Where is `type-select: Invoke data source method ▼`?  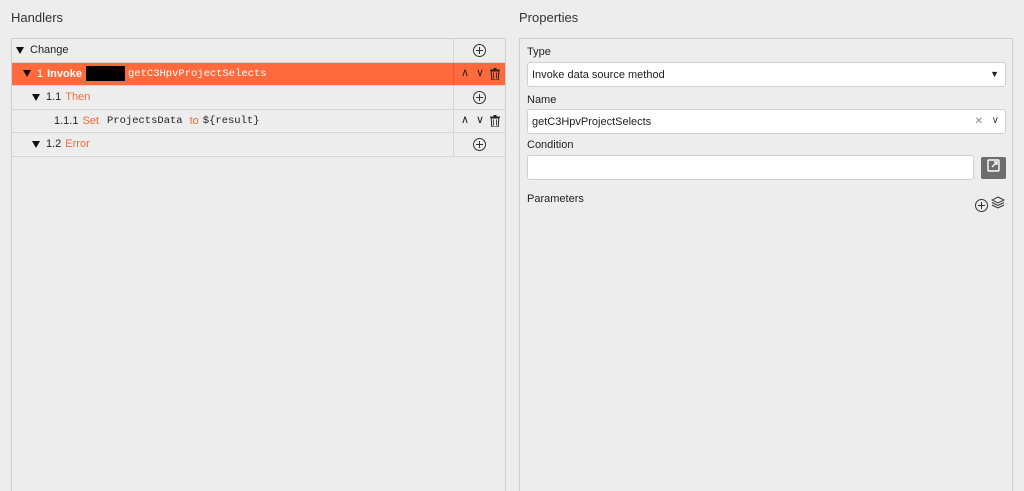
type-select: Invoke data source method ▼ is located at coordinates (766, 74).